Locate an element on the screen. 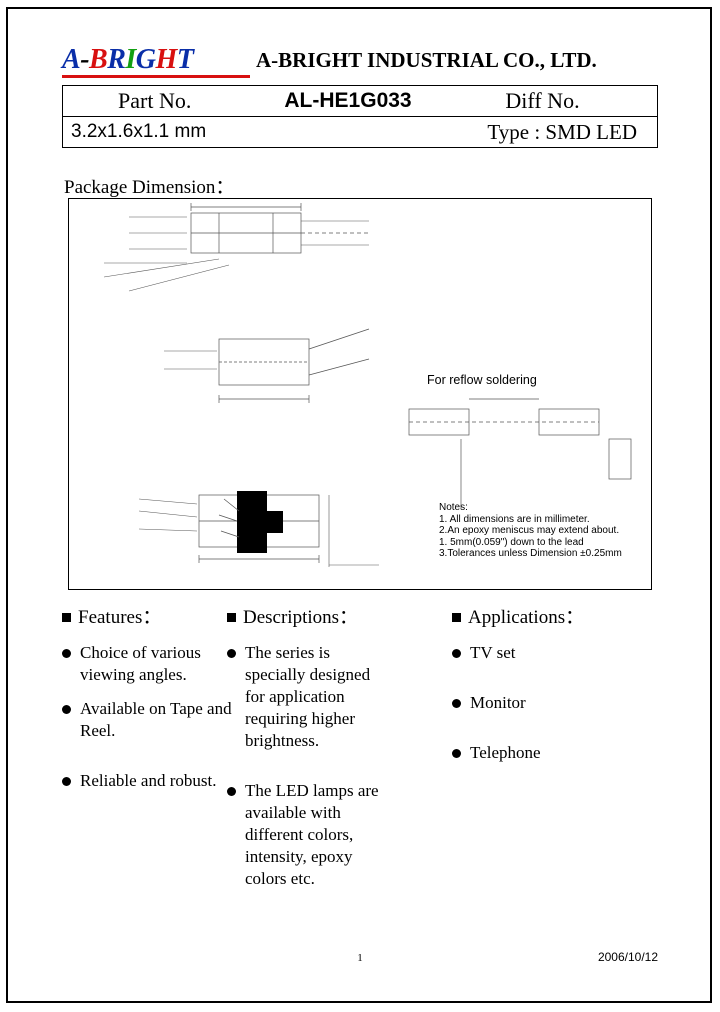 The image size is (720, 1012). list-item: Available on Tape and Reel. is located at coordinates (147, 720).